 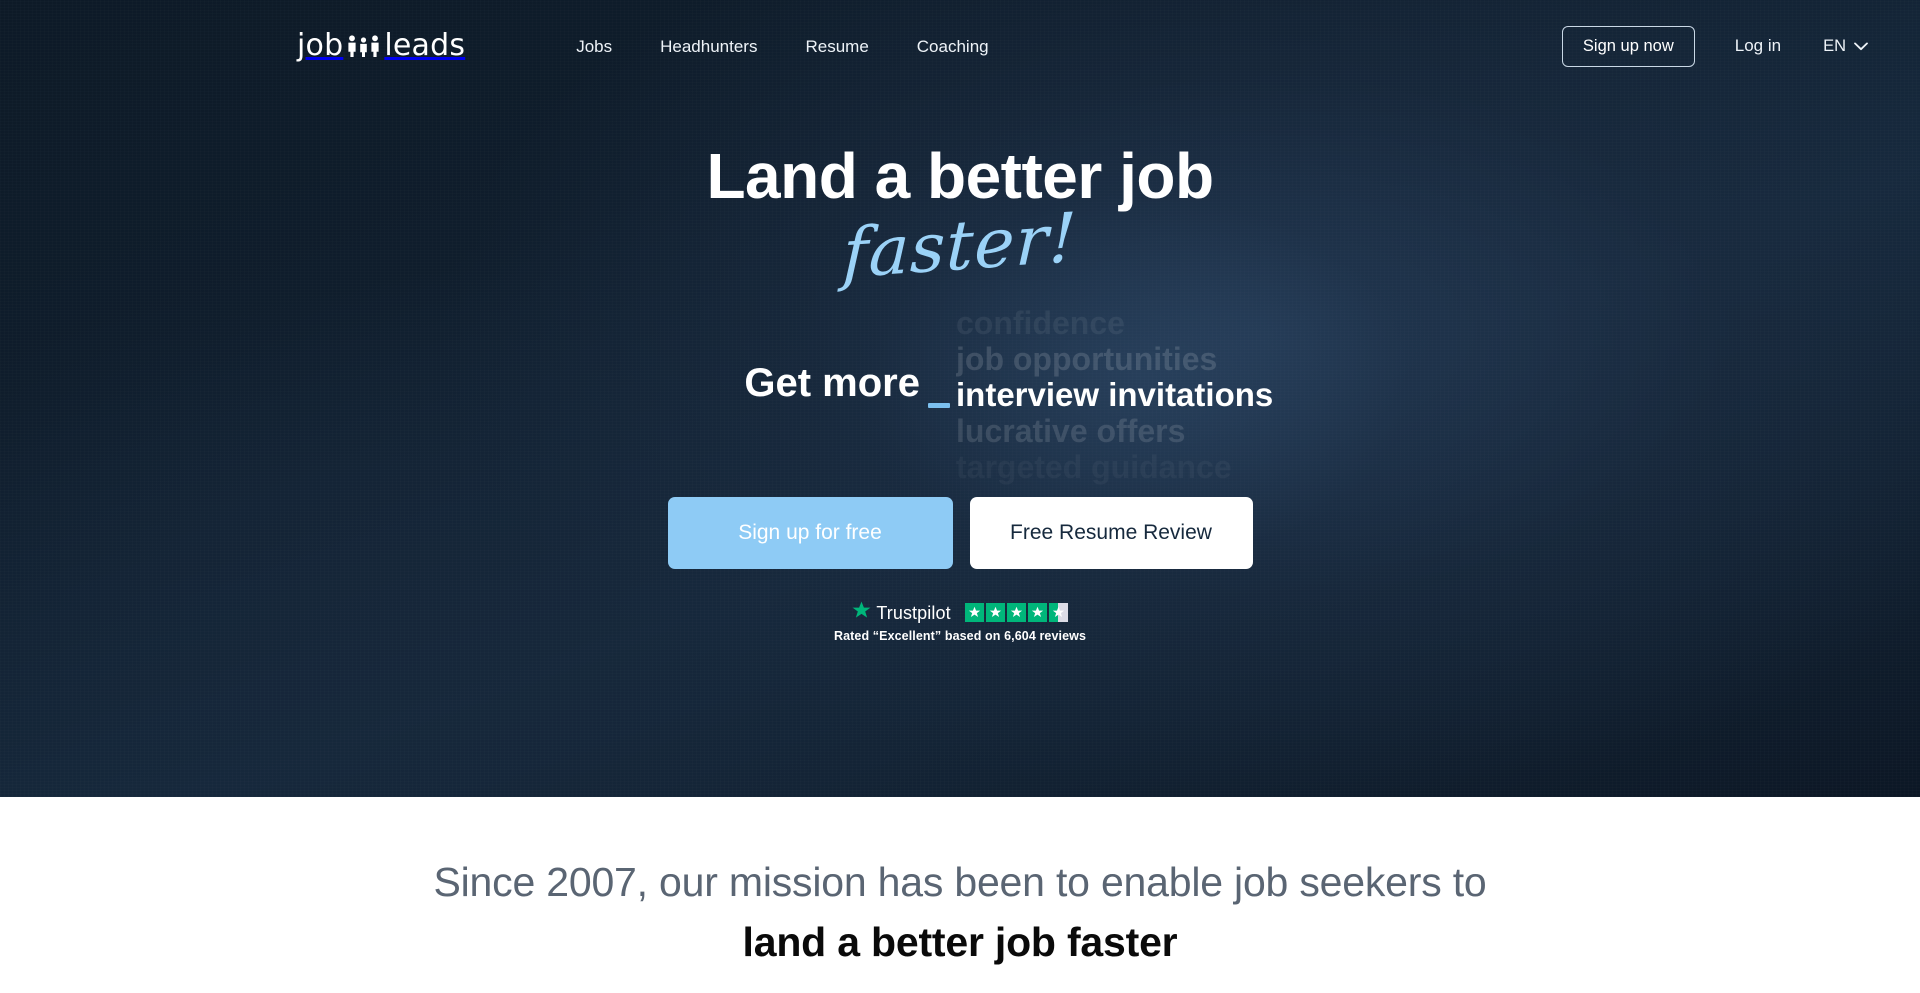 I want to click on main-navigation: Jobs Headhunters Resume Coaching, so click(x=782, y=46).